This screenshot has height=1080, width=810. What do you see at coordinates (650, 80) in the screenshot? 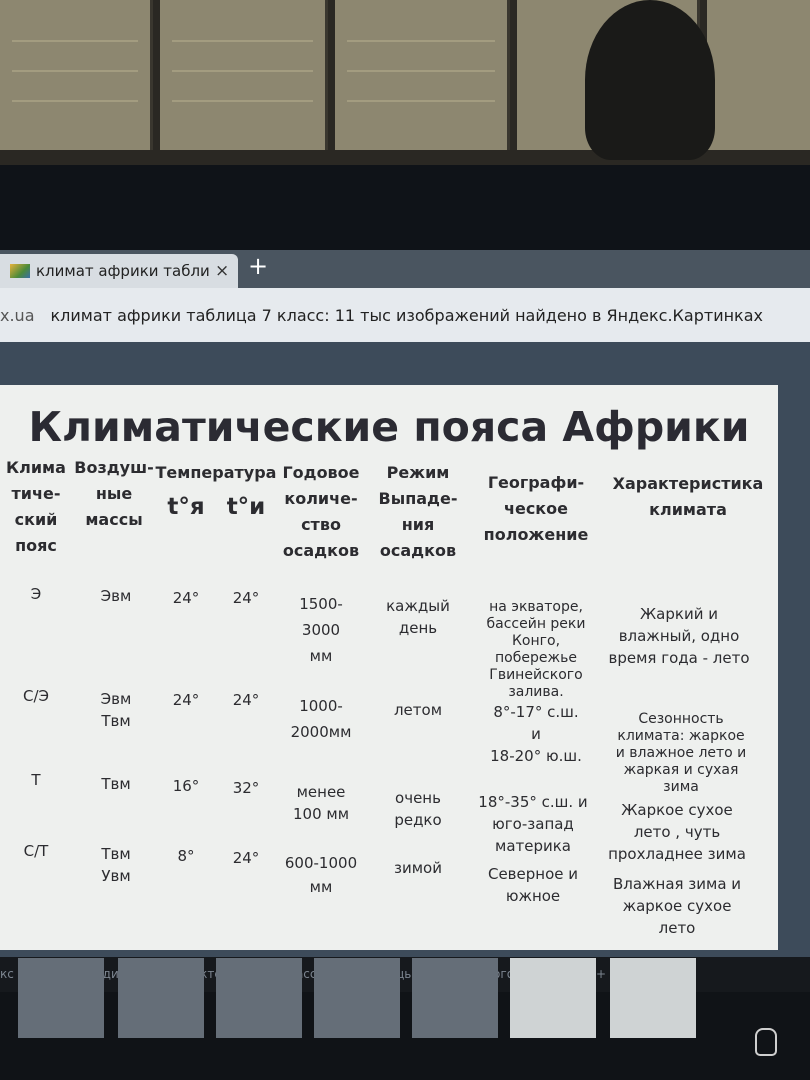
I see `webcam` at bounding box center [650, 80].